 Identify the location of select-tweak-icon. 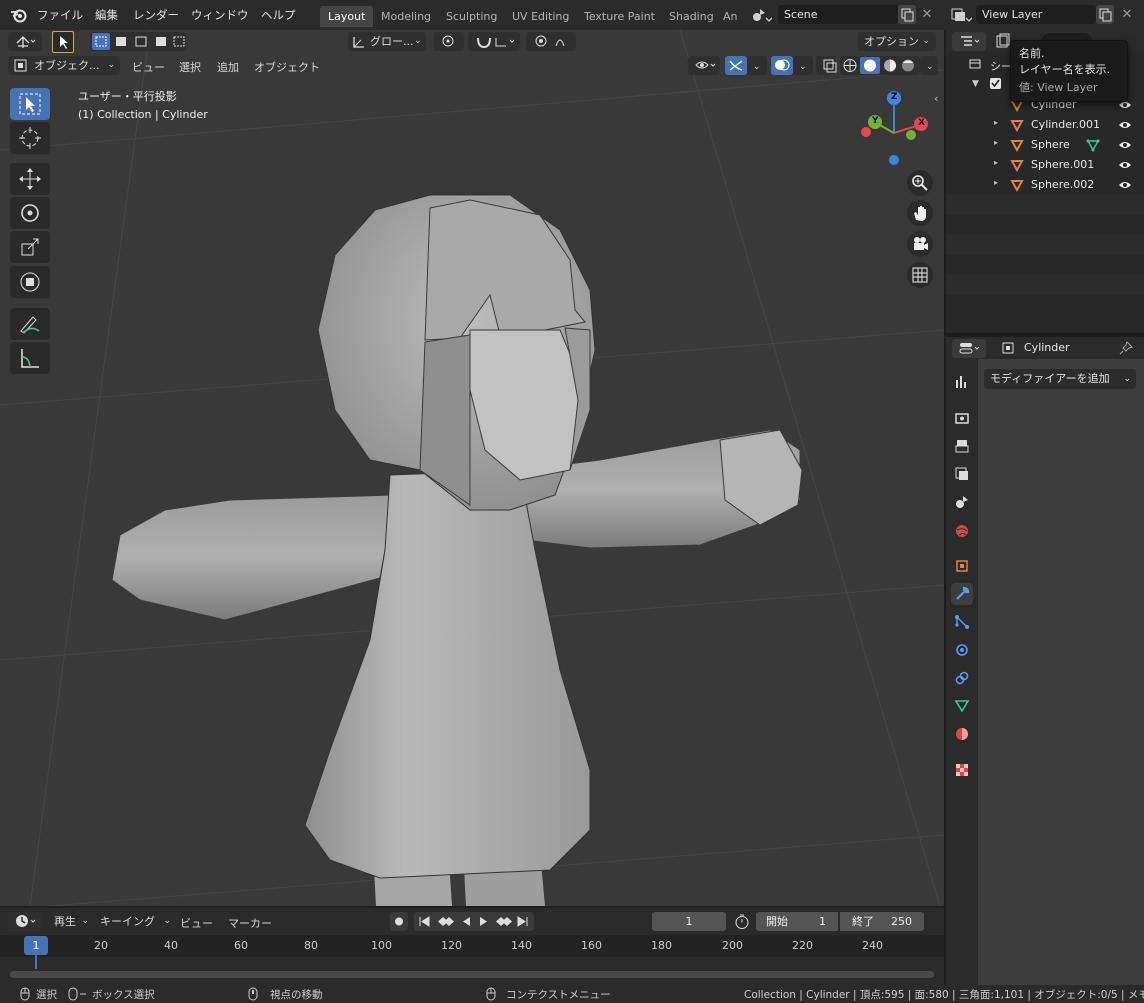
(63, 42).